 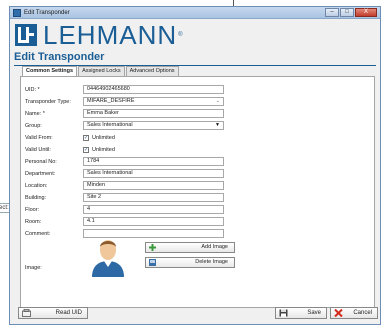 I want to click on group-value: Sales International, so click(x=110, y=125).